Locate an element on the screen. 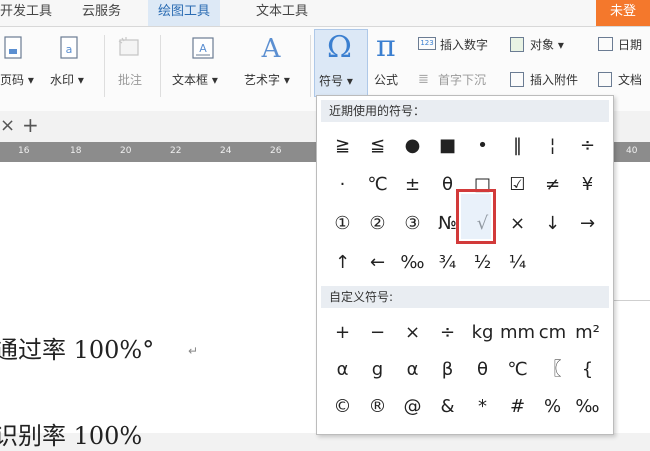 The height and width of the screenshot is (451, 650). symbol-cell: ① is located at coordinates (342, 223).